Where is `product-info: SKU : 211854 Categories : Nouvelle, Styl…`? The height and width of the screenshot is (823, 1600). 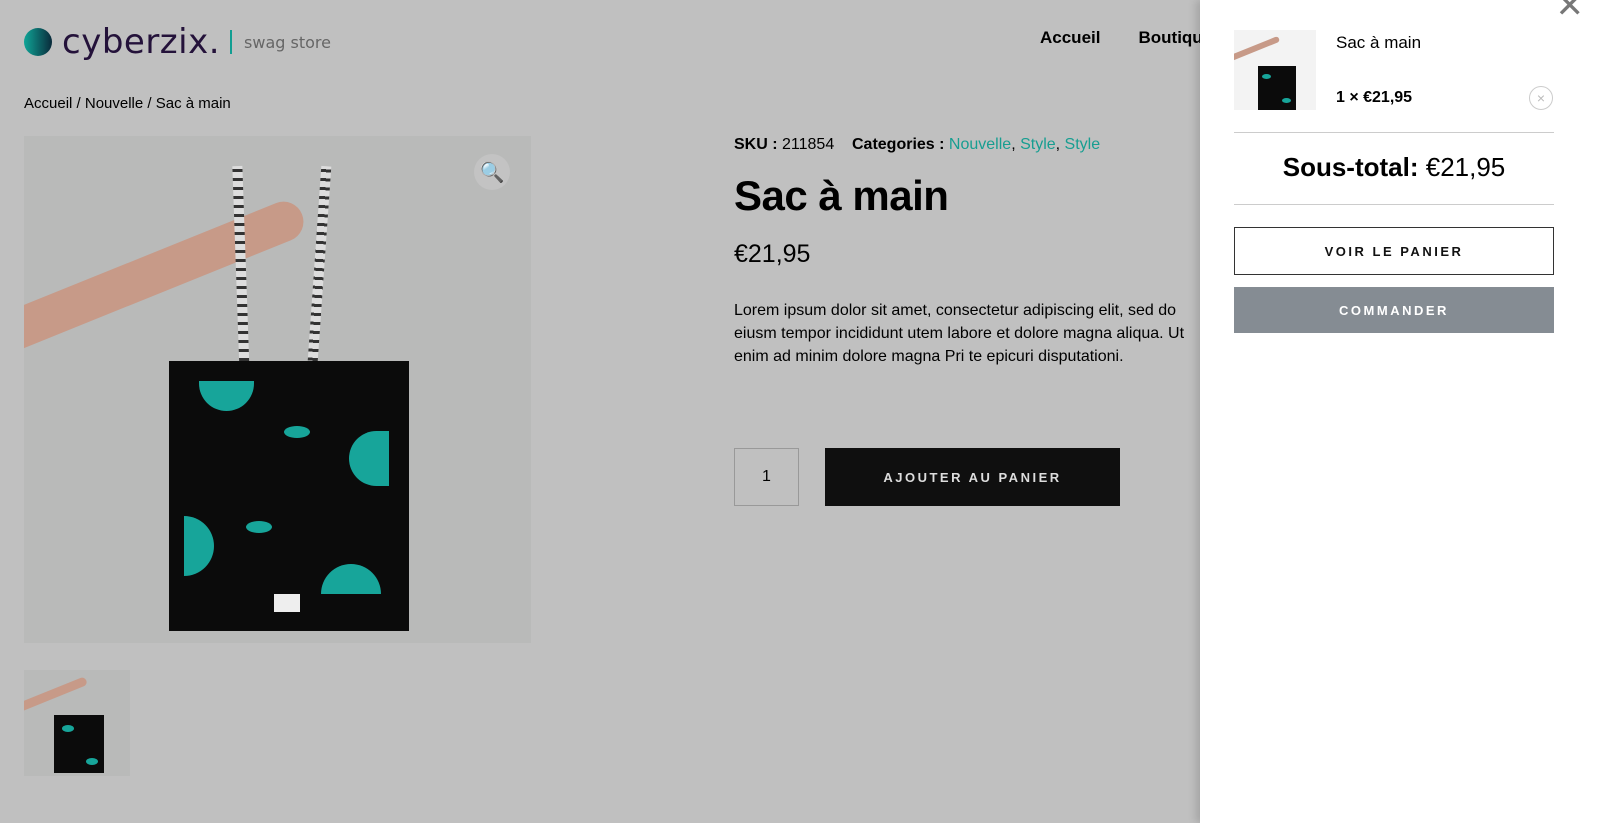 product-info: SKU : 211854 Categories : Nouvelle, Styl… is located at coordinates (969, 252).